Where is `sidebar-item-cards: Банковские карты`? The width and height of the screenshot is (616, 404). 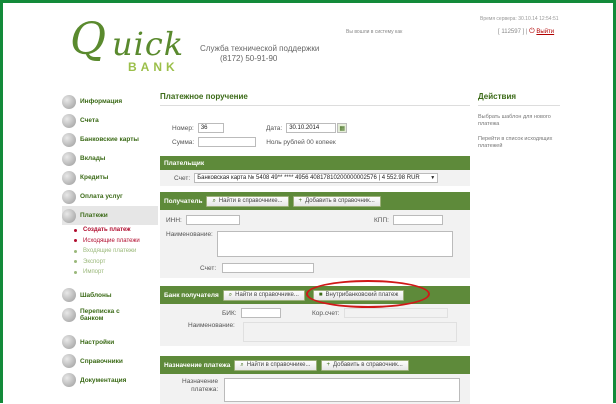 sidebar-item-cards: Банковские карты is located at coordinates (110, 139).